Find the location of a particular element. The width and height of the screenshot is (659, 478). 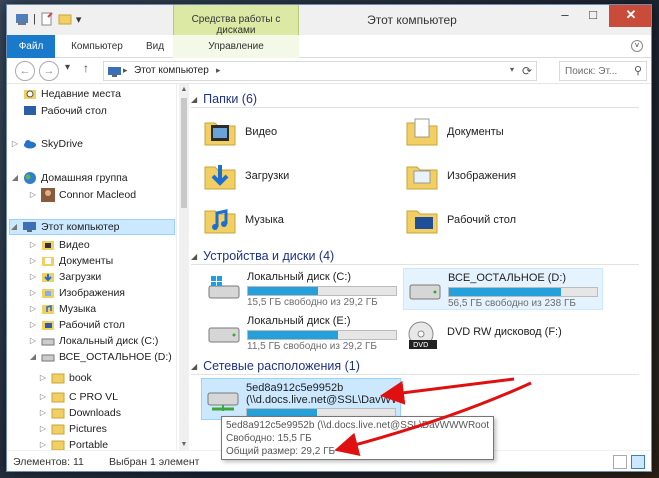

sidebar-item-user: ▷ Connor Macleod is located at coordinates (82, 195).